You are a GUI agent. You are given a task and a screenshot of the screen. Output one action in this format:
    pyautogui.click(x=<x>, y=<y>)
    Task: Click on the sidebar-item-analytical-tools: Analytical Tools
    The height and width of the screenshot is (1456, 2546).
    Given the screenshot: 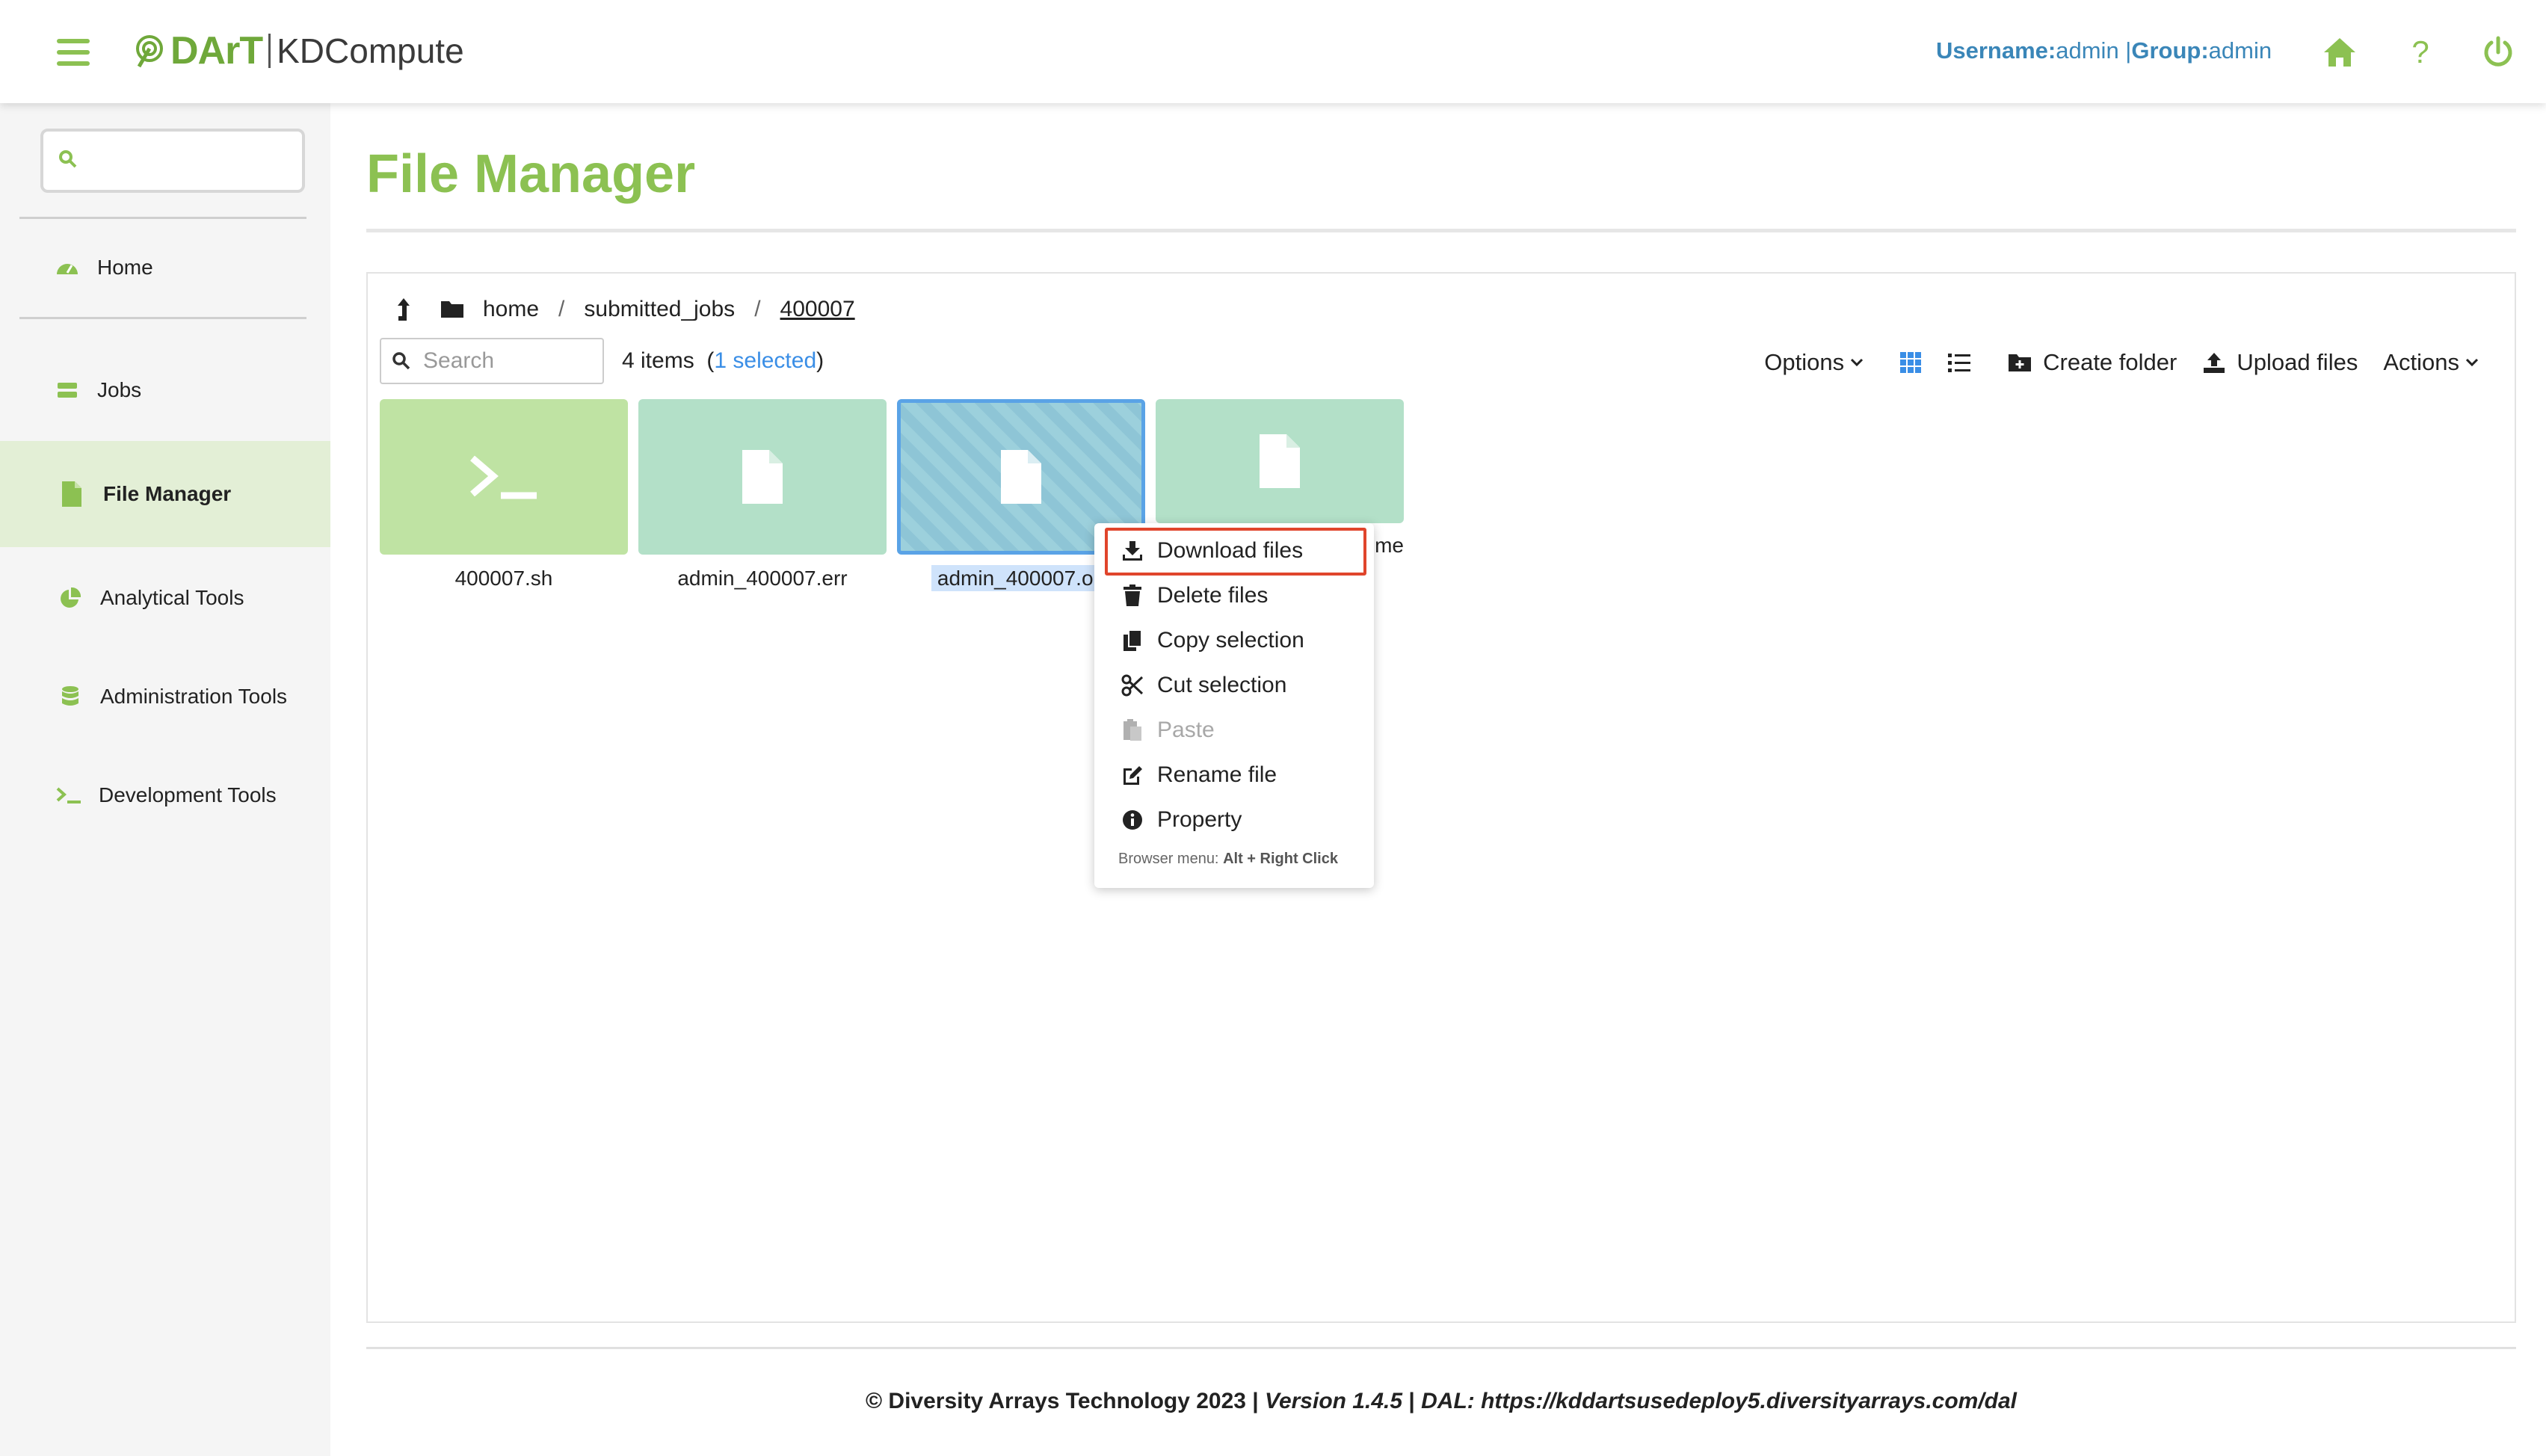 What is the action you would take?
    pyautogui.click(x=165, y=598)
    